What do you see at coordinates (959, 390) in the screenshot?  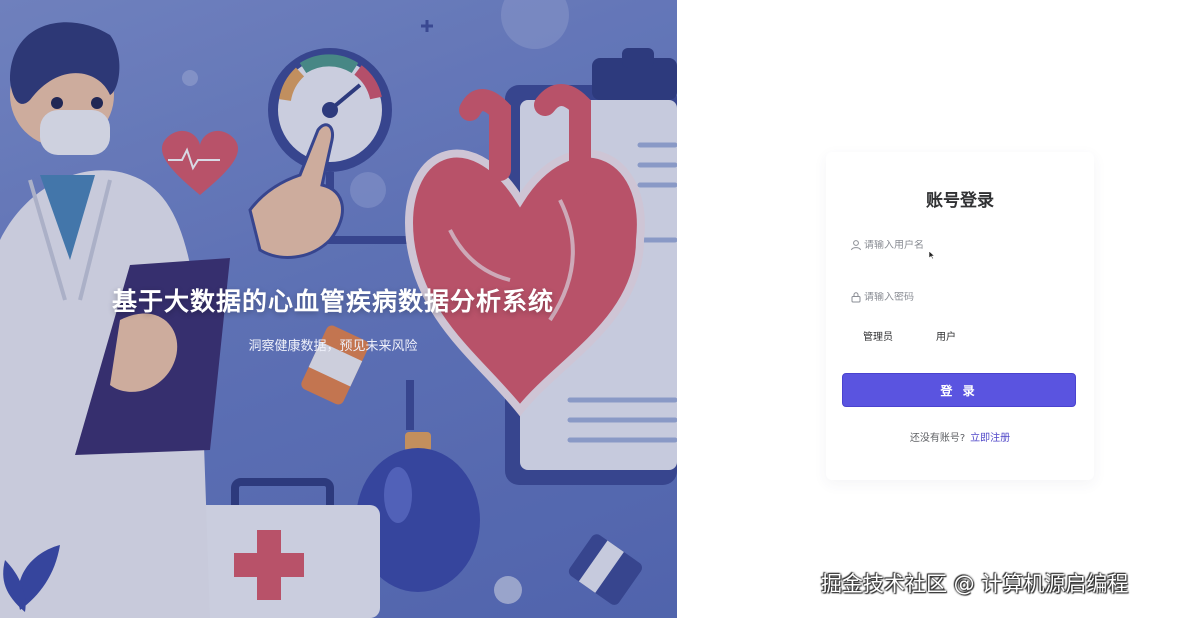 I see `login-button: 登 录` at bounding box center [959, 390].